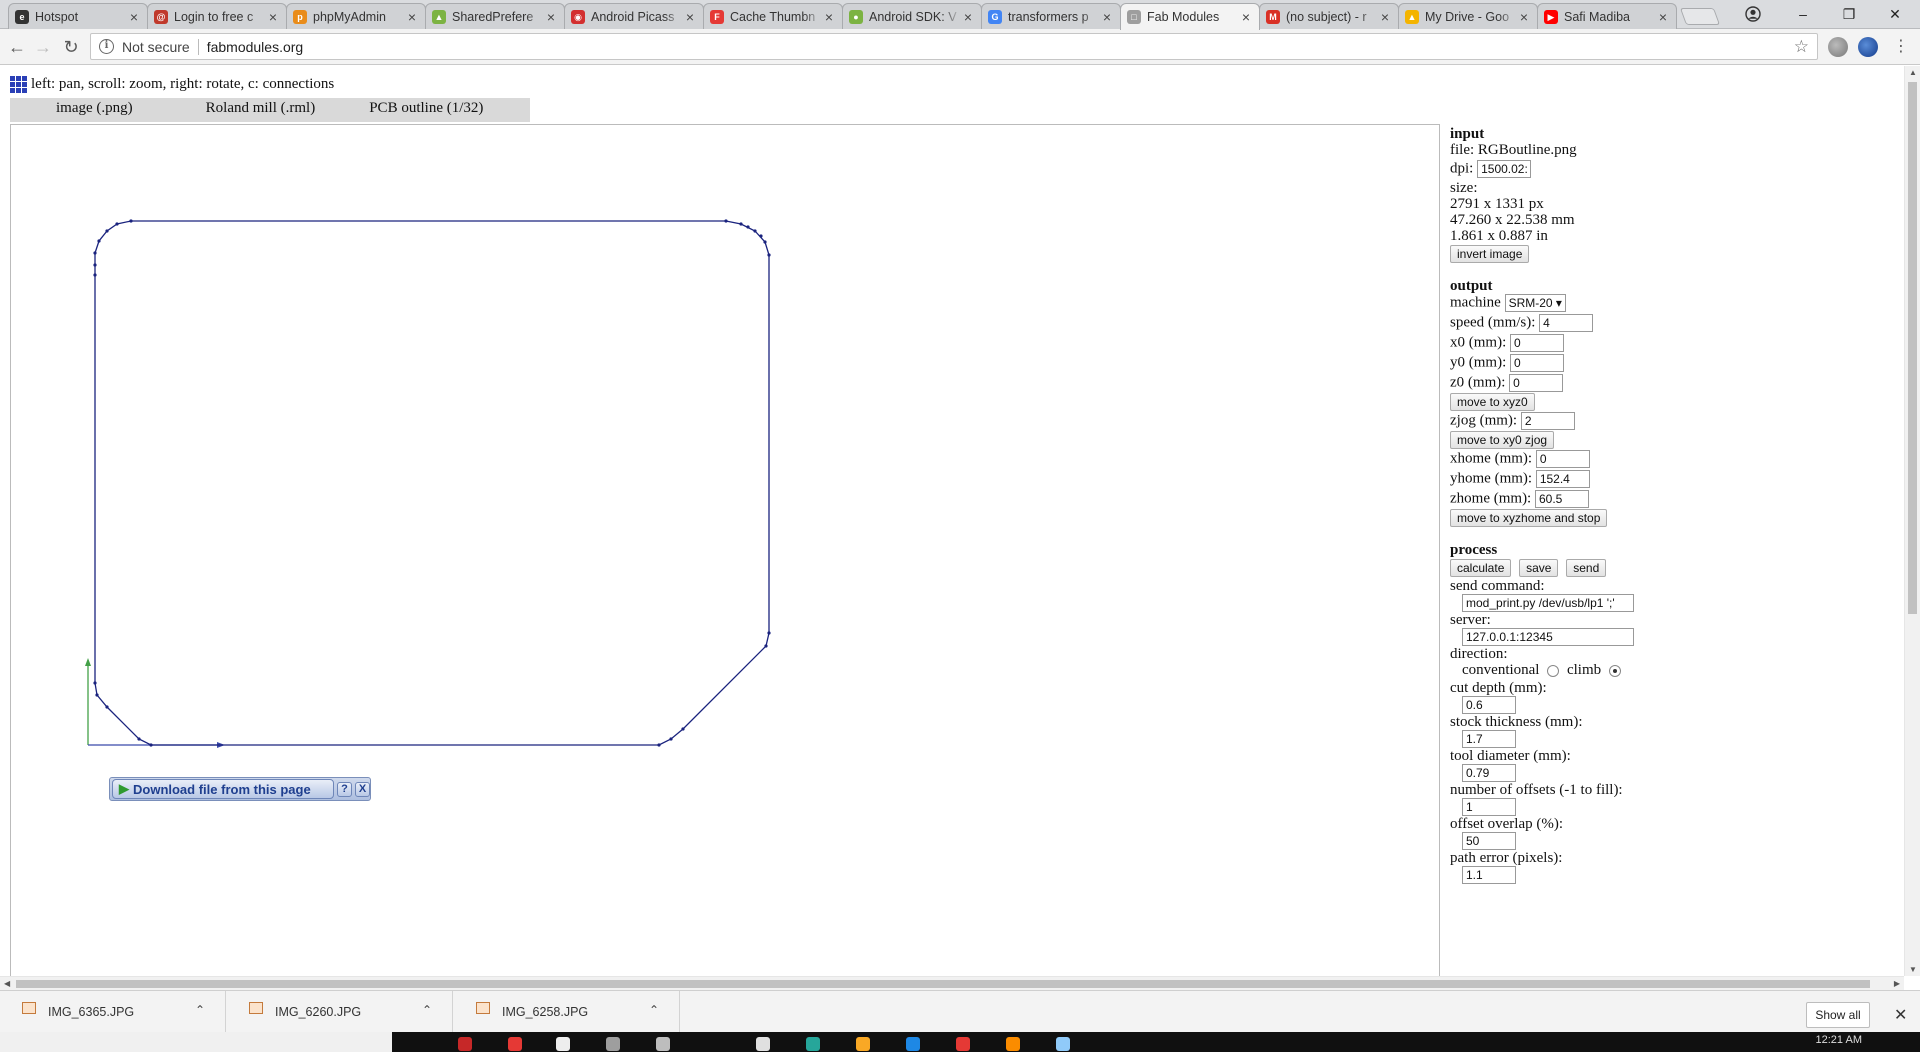 The image size is (1920, 1052). Describe the element at coordinates (1838, 47) in the screenshot. I see `extension-icon` at that location.